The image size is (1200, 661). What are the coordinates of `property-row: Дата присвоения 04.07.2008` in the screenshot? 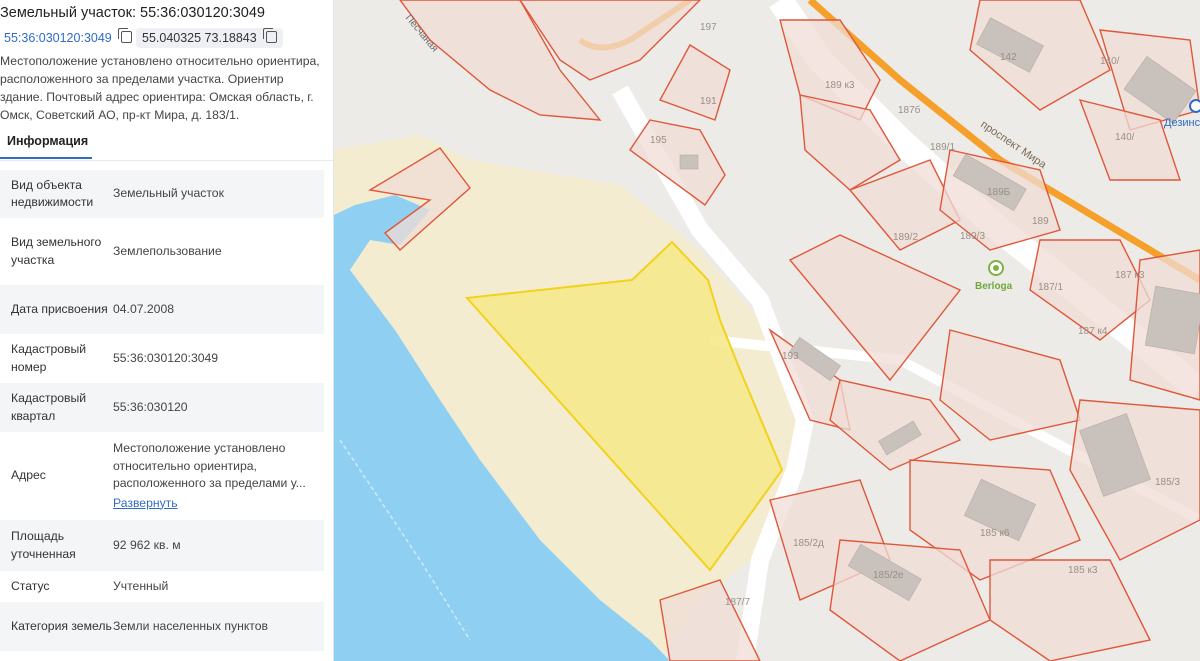 It's located at (162, 309).